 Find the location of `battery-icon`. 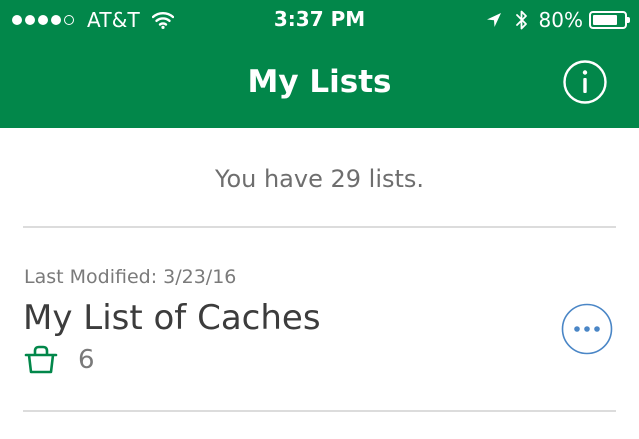

battery-icon is located at coordinates (609, 20).